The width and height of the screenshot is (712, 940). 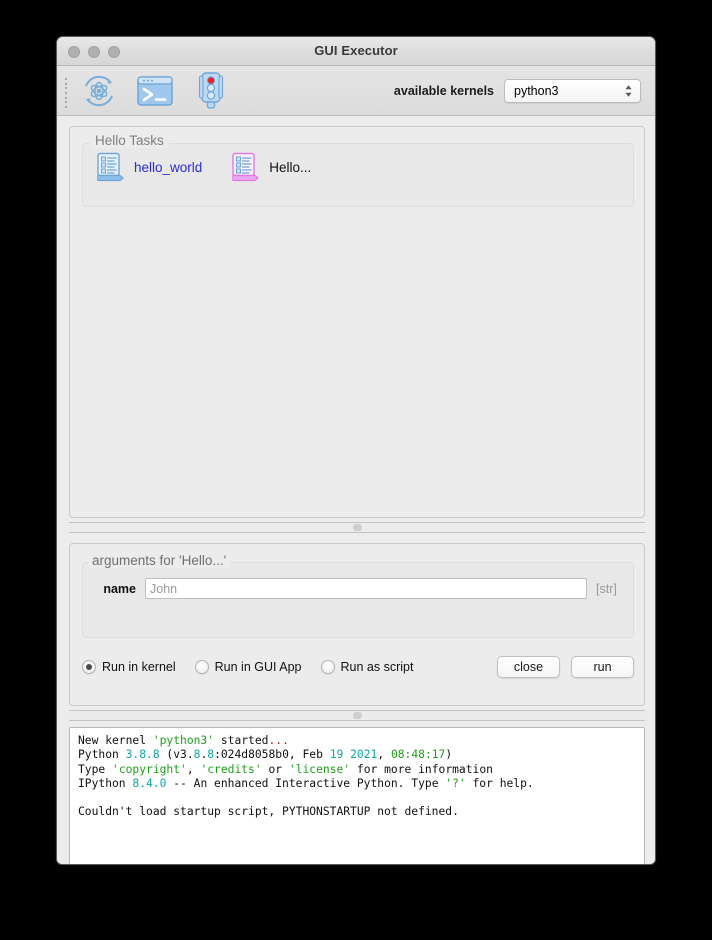 I want to click on kernel-selector-group: available kernels python3, so click(x=517, y=91).